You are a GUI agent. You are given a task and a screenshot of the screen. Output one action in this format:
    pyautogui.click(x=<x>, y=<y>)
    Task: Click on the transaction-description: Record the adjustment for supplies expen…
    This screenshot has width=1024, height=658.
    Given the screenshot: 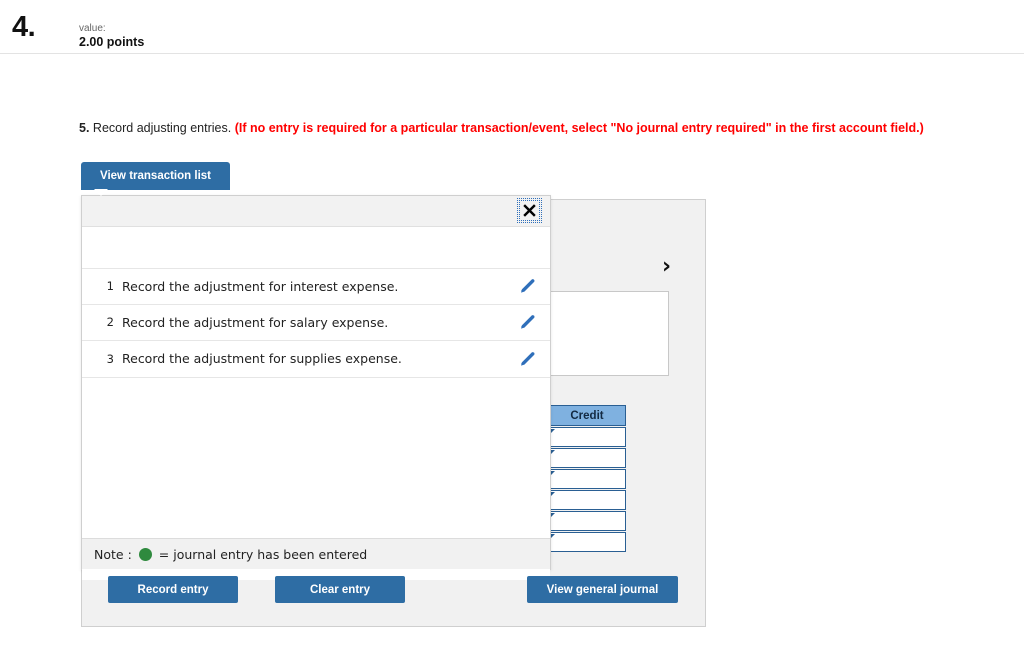 What is the action you would take?
    pyautogui.click(x=262, y=359)
    